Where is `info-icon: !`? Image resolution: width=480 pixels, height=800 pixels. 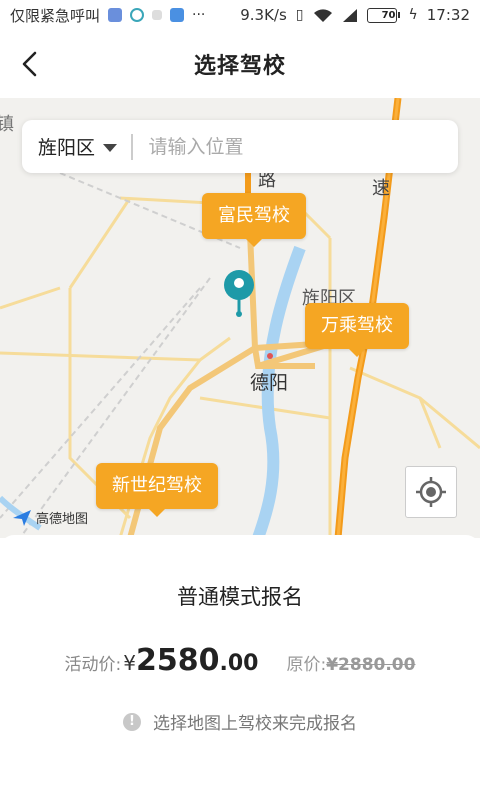
info-icon: ! is located at coordinates (132, 721).